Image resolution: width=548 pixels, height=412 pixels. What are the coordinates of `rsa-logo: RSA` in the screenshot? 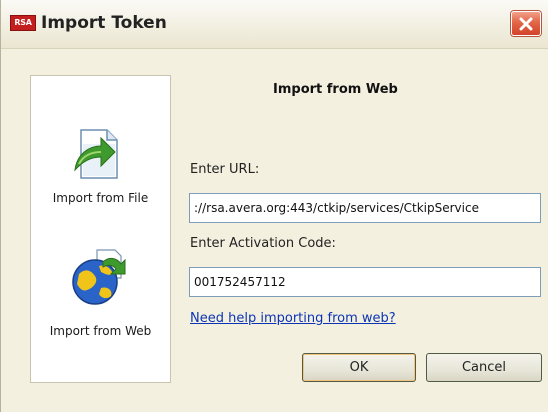 It's located at (23, 23).